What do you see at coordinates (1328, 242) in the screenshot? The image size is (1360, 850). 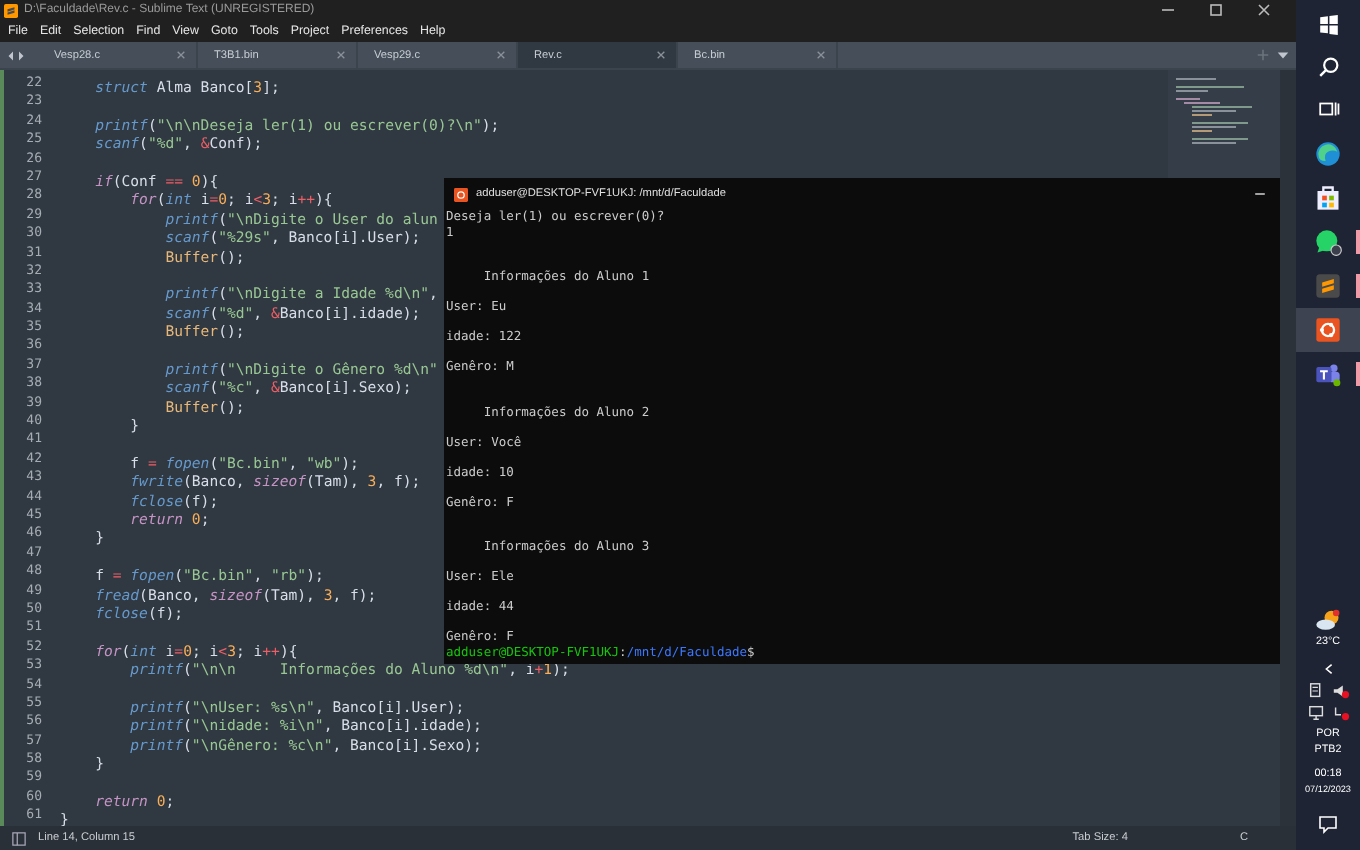 I see `chat-bubble-icon` at bounding box center [1328, 242].